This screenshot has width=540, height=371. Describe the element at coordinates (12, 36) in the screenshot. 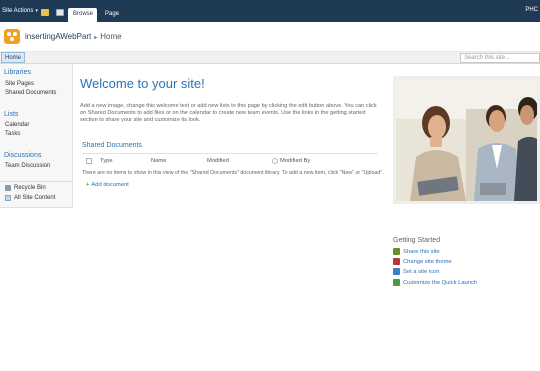

I see `site-logo-icon` at that location.